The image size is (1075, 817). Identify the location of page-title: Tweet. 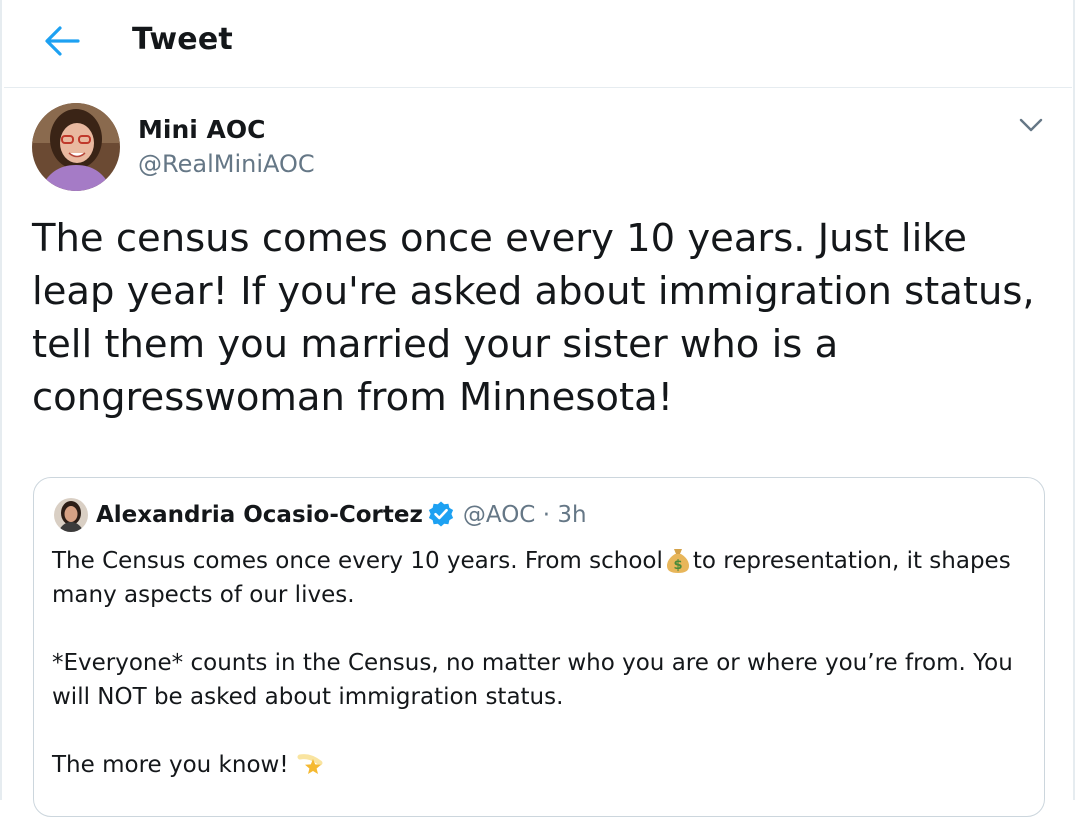
(182, 39).